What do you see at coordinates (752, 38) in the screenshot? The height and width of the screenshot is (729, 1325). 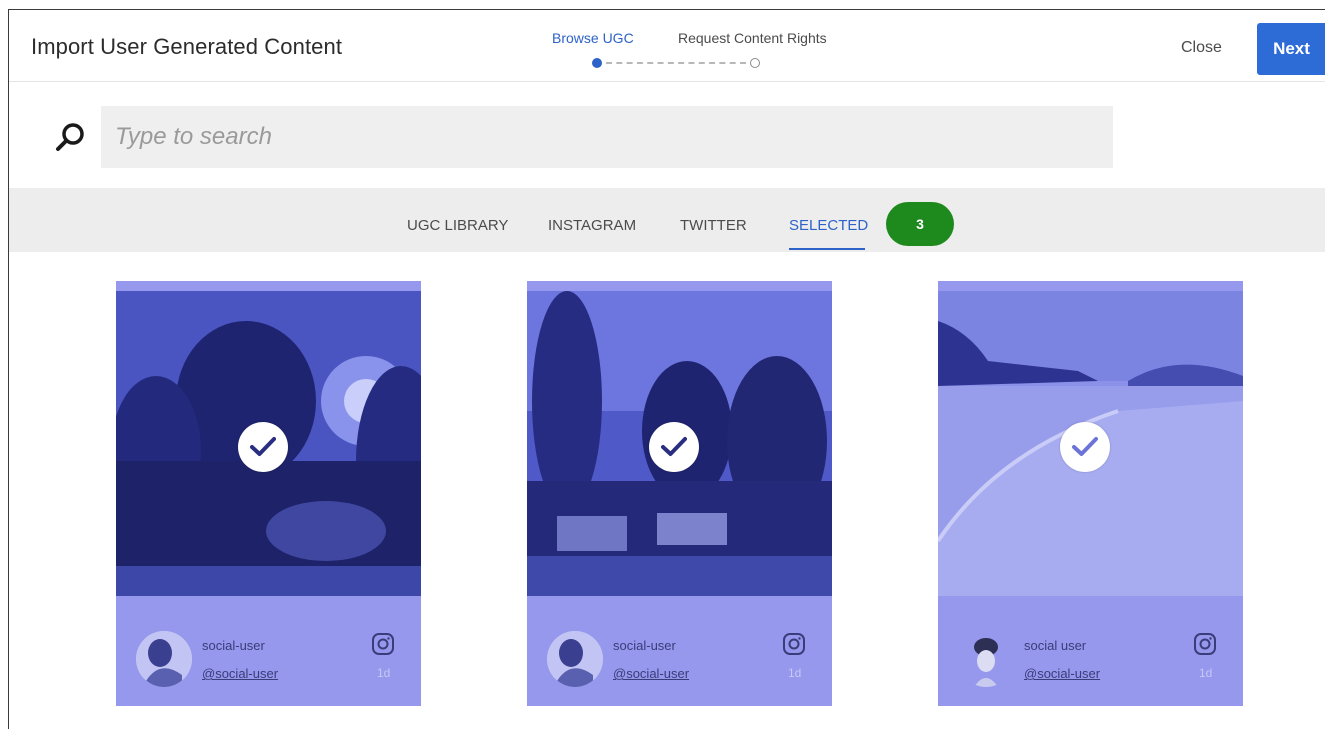 I see `step-request-content-rights: Request Content Rights` at bounding box center [752, 38].